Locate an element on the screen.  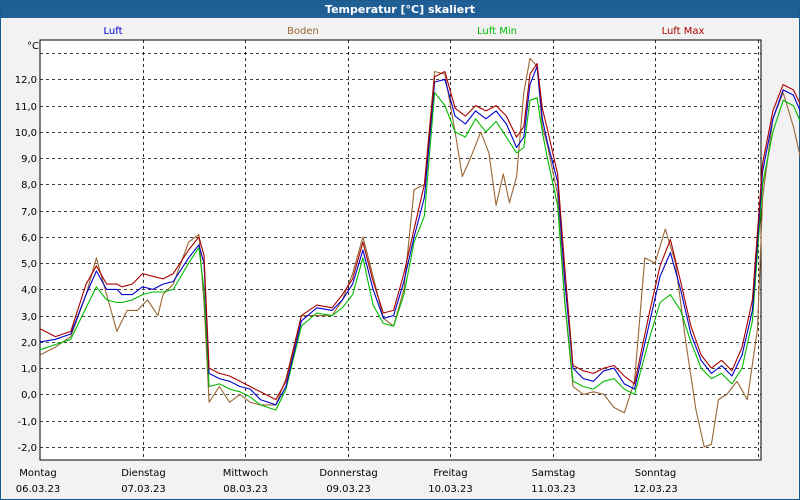
y-tick-label: 5,0 is located at coordinates (29, 264).